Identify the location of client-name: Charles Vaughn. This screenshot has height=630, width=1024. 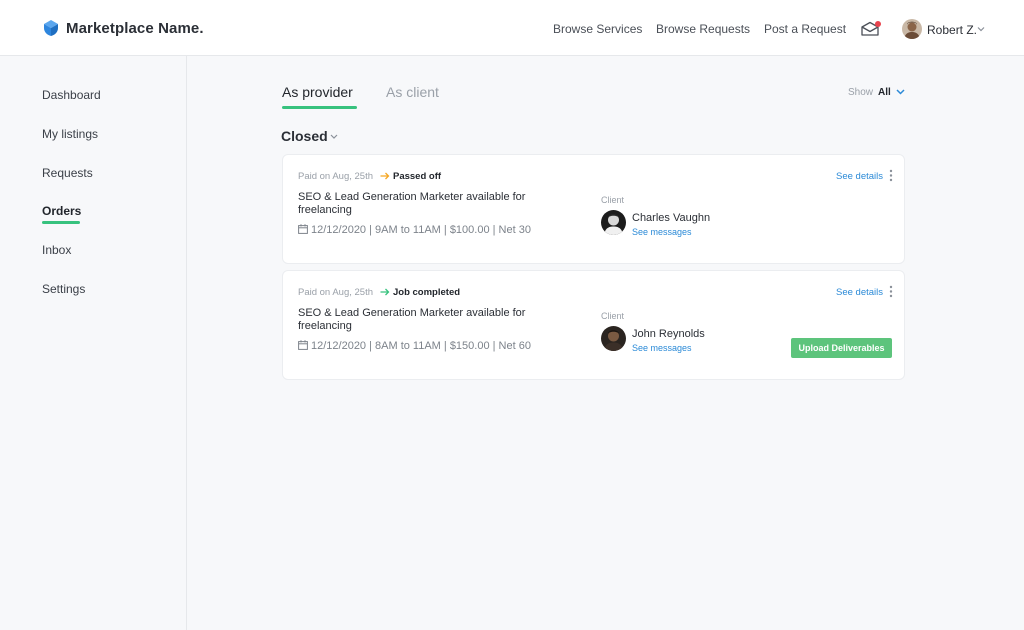
(671, 218).